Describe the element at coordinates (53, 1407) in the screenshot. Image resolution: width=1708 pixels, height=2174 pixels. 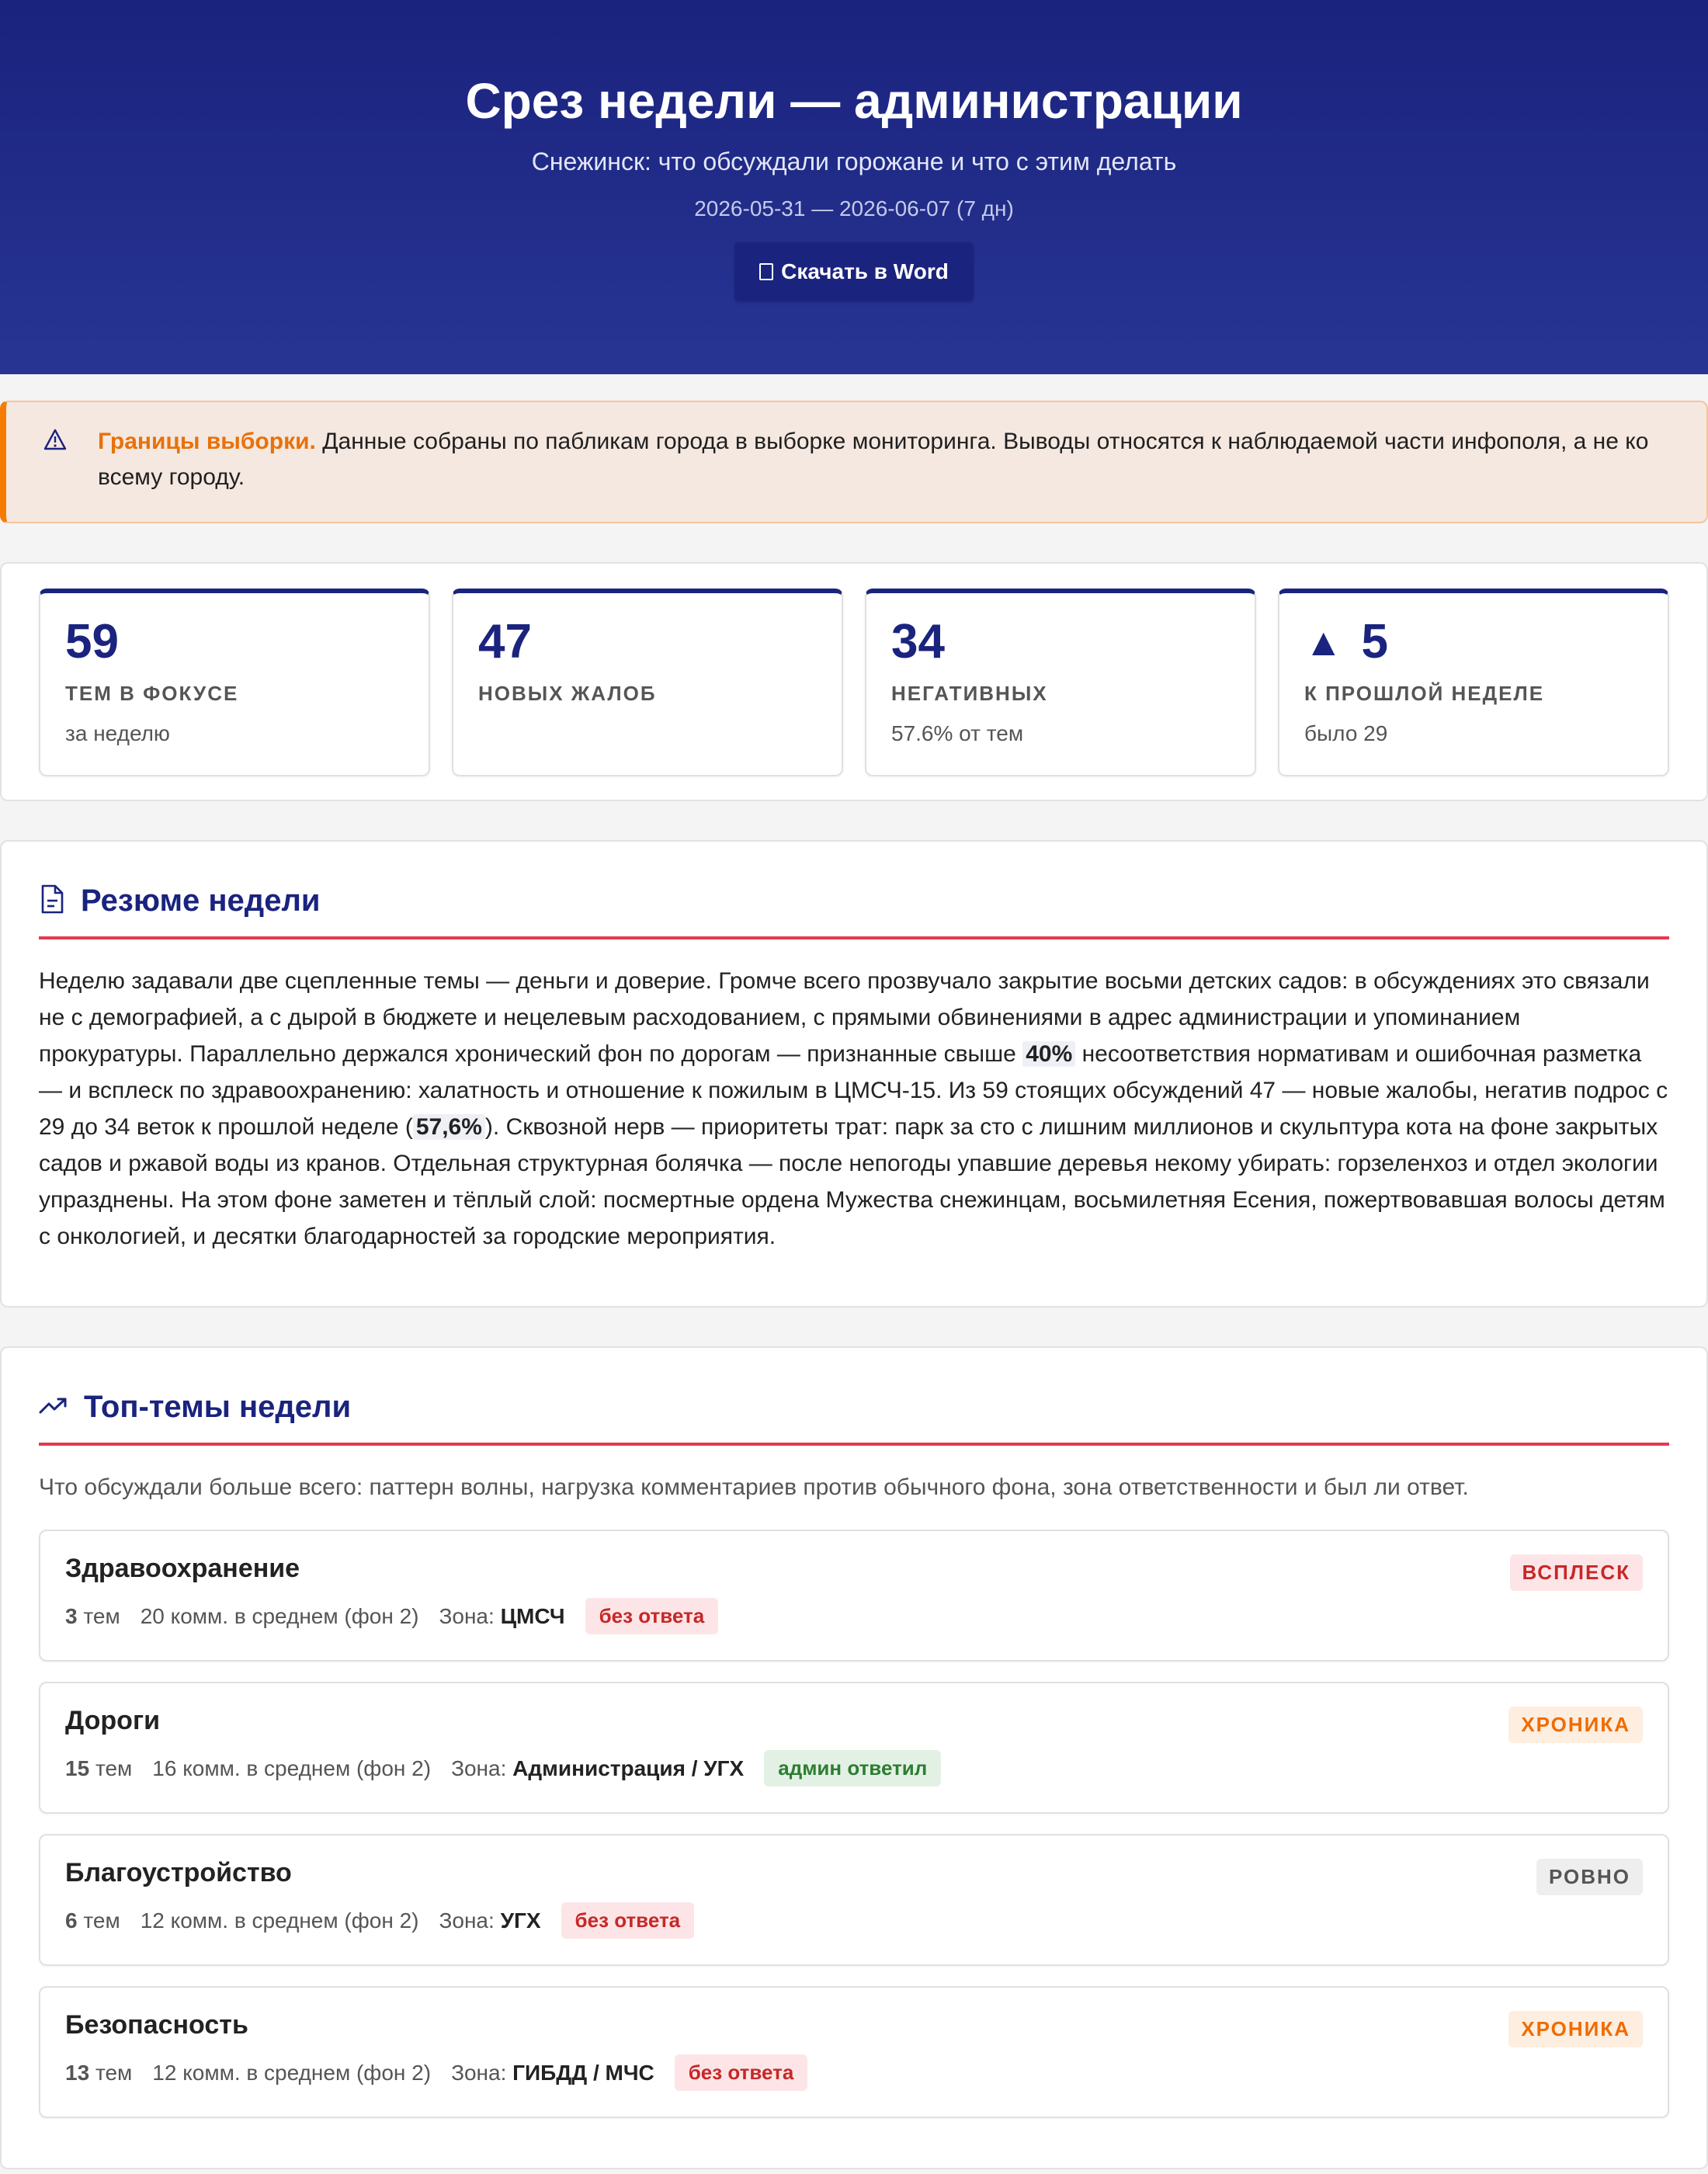
I see `trending-up-icon` at that location.